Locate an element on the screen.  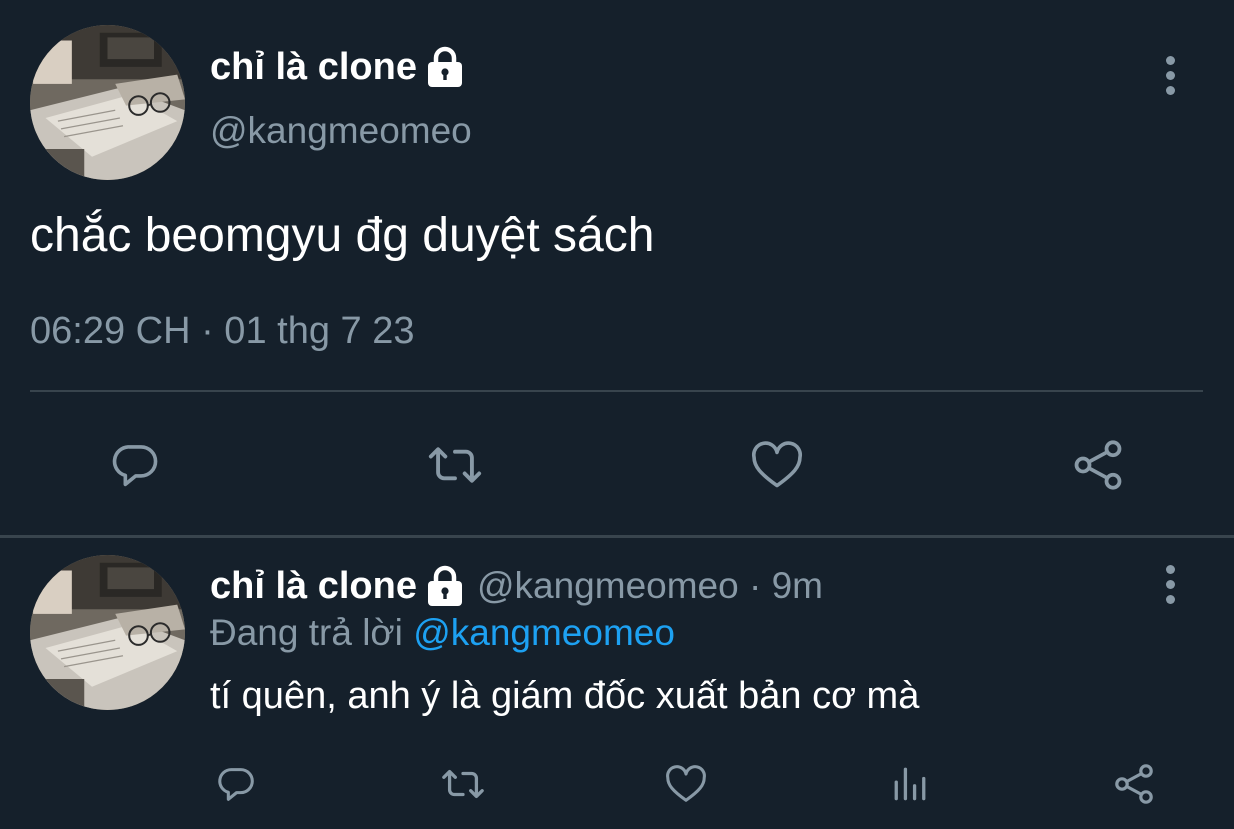
analytics-button is located at coordinates (910, 784).